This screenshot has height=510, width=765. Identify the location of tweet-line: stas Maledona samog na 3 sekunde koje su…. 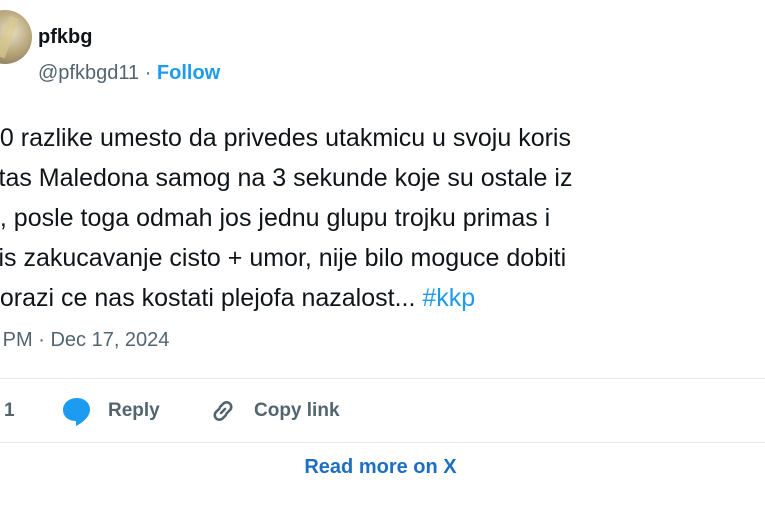
(286, 178).